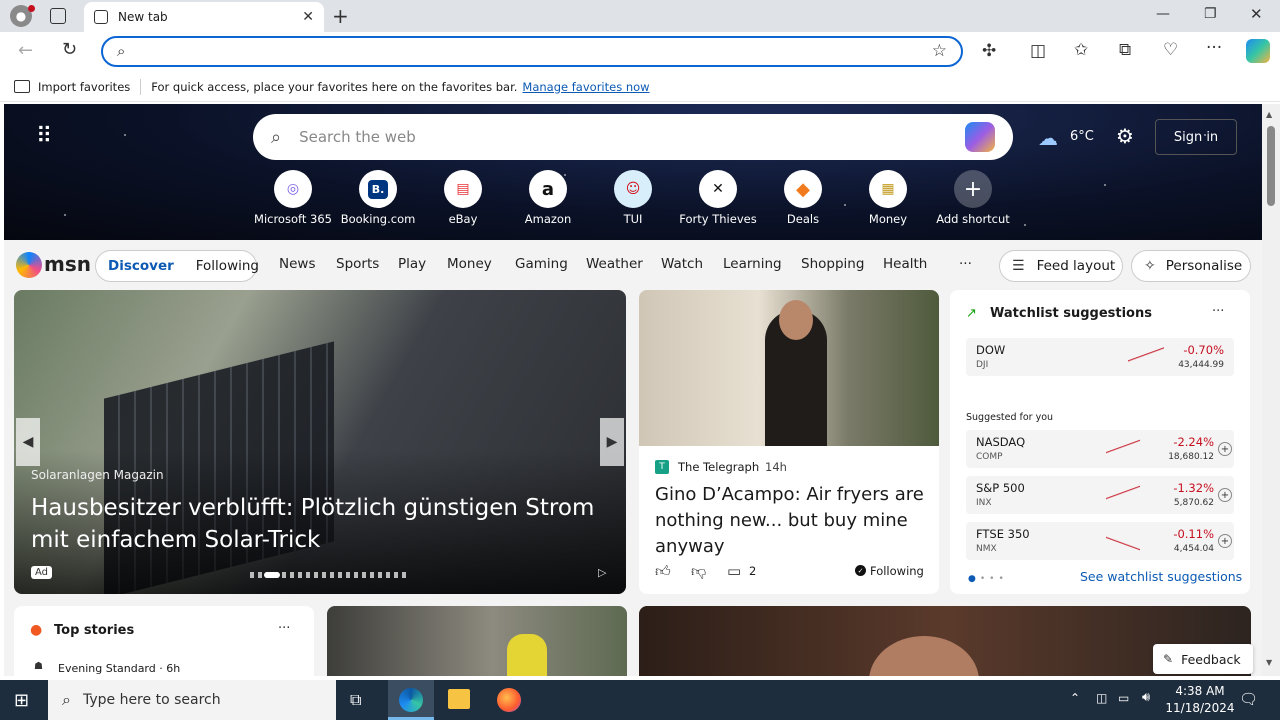  Describe the element at coordinates (905, 264) in the screenshot. I see `nav-health: Health` at that location.